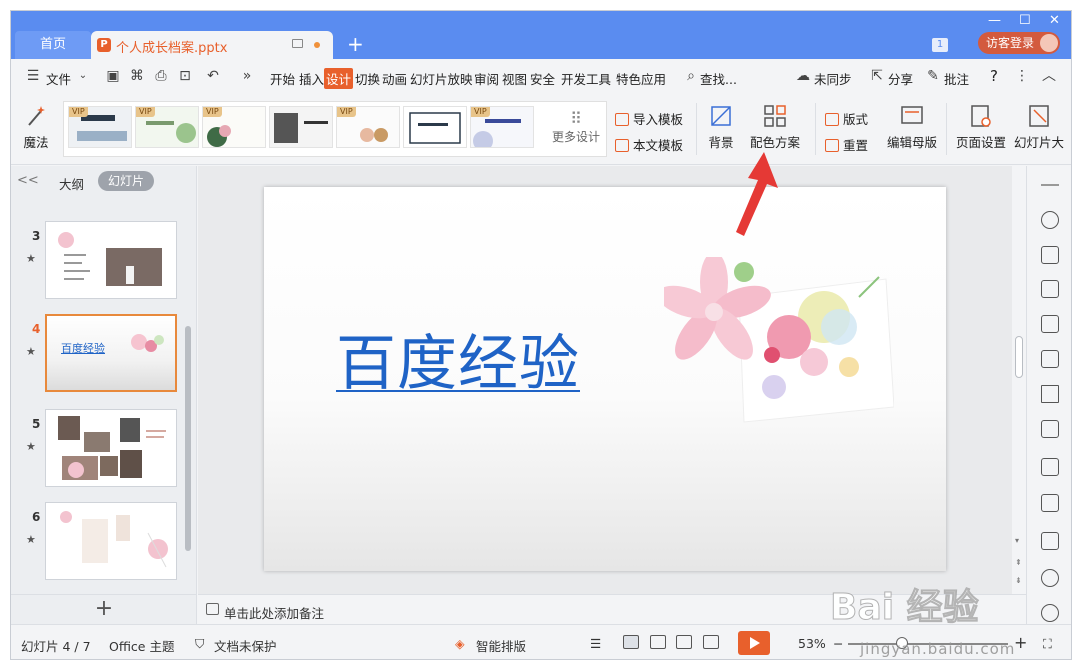 This screenshot has height=669, width=1080. I want to click on normal-view-icon, so click(631, 642).